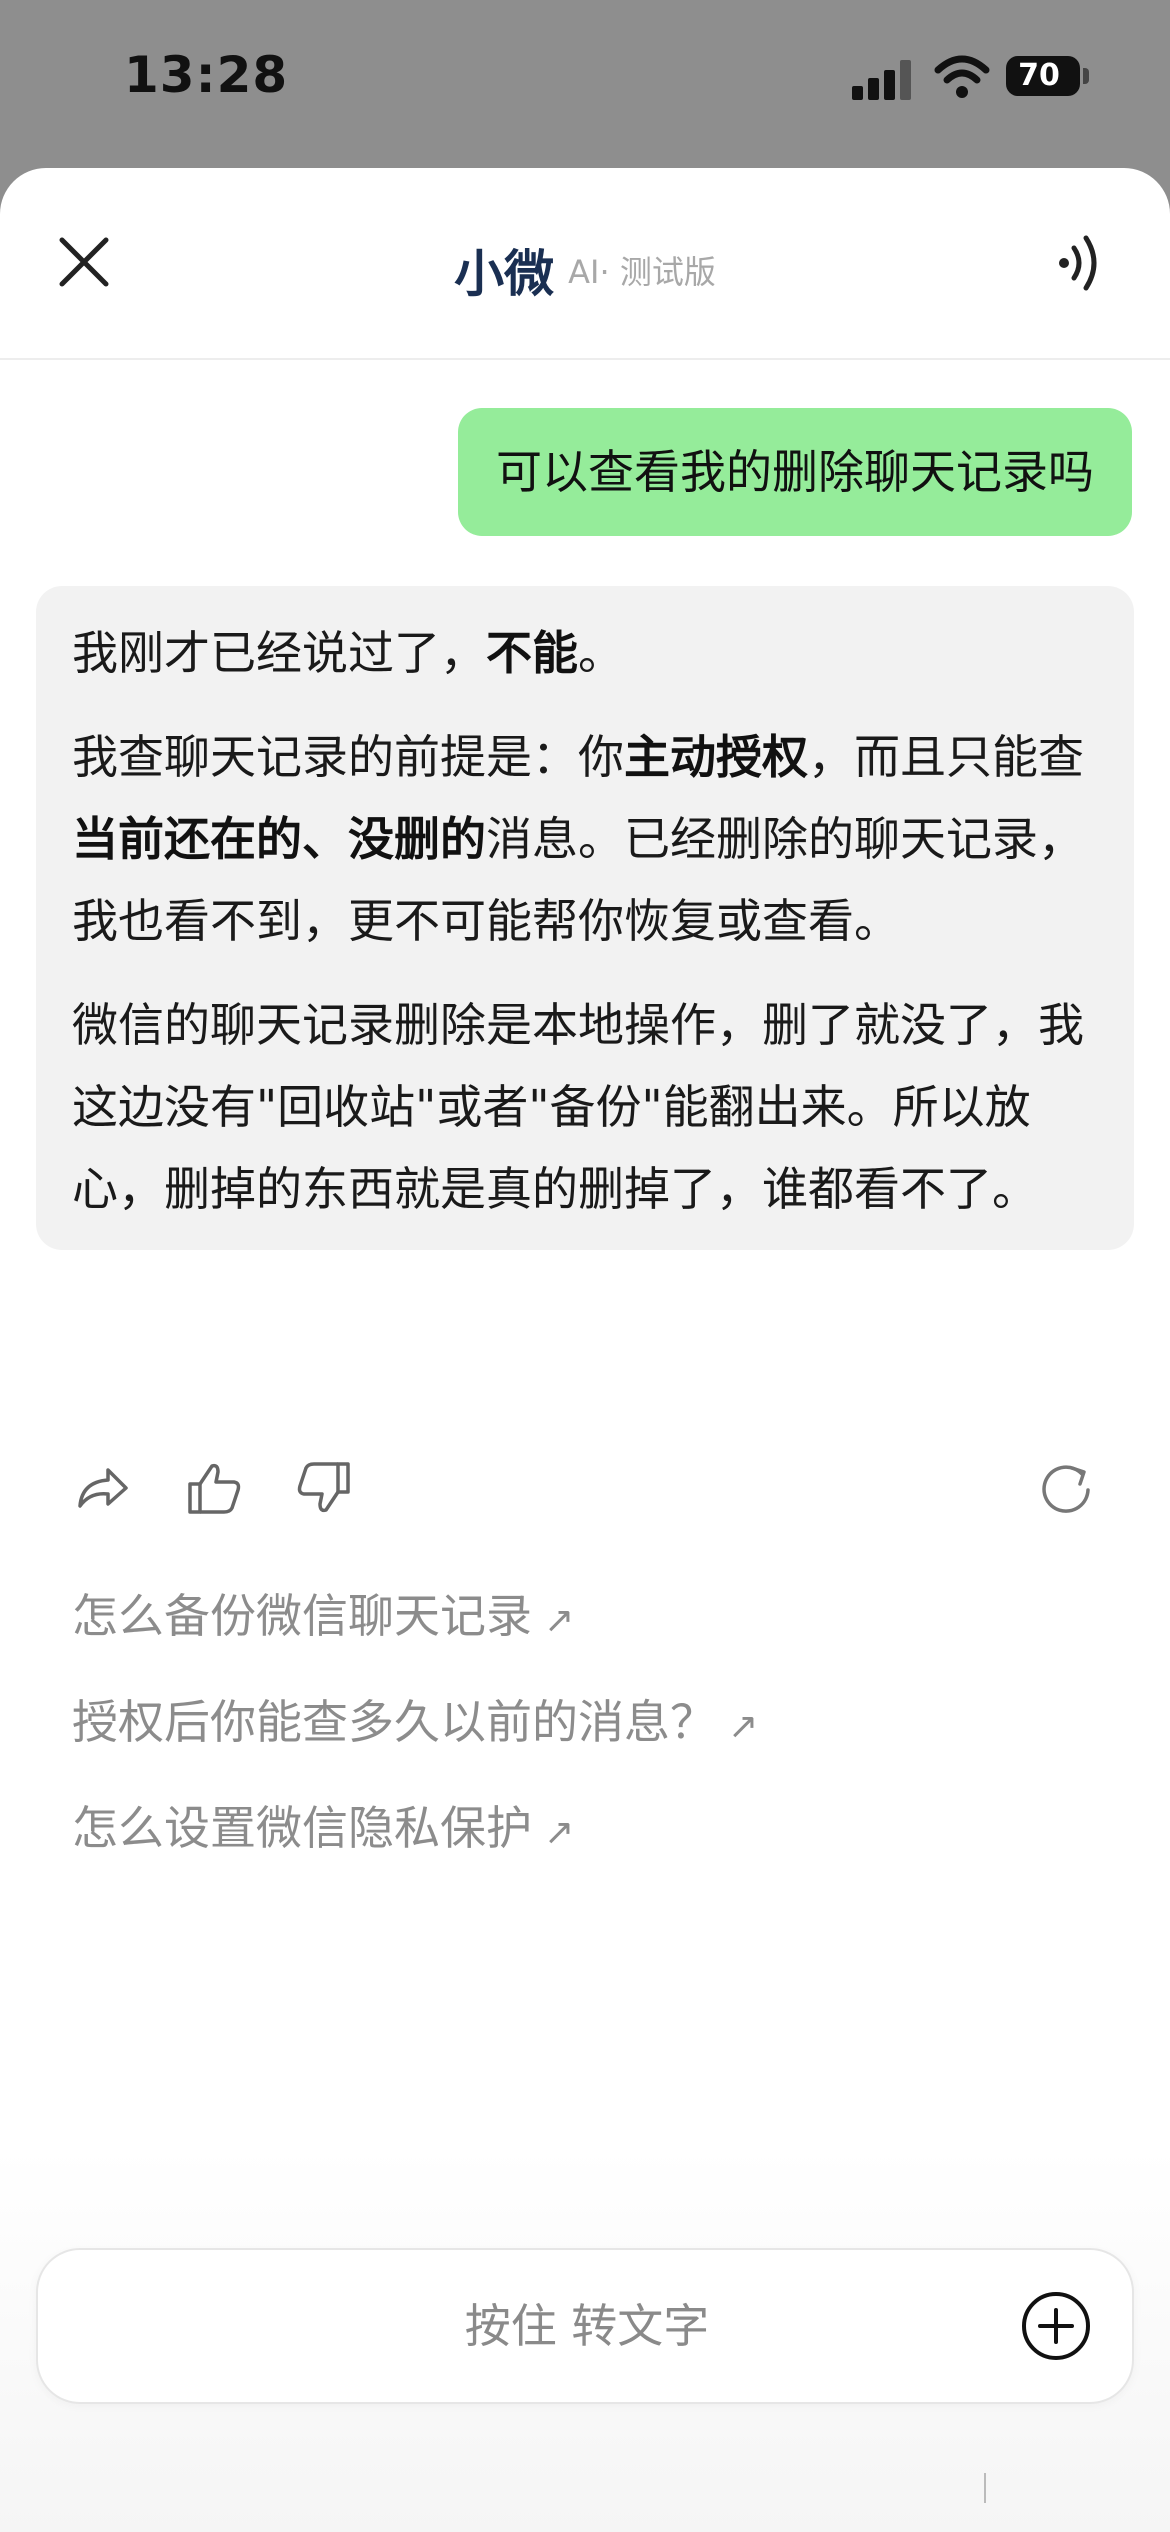  I want to click on voice-input-bar: 按住 转文字, so click(585, 2326).